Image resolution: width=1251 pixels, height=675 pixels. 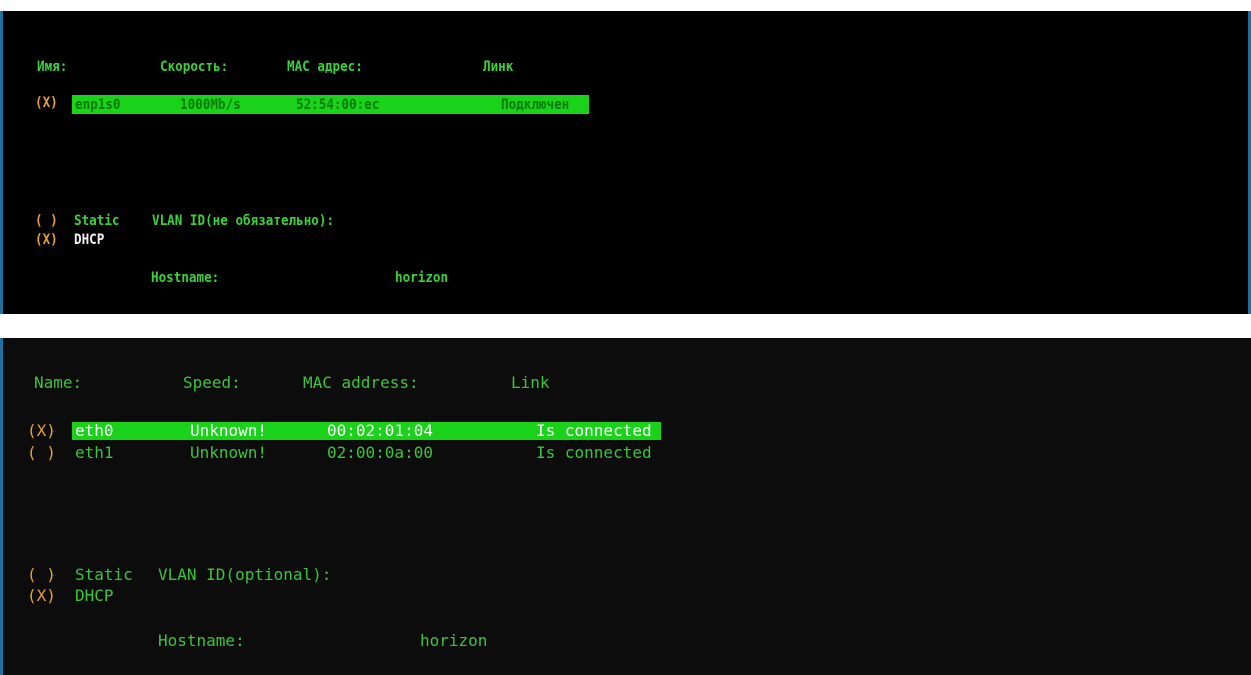 I want to click on column-header-mac: MAC адрес:, so click(x=325, y=67).